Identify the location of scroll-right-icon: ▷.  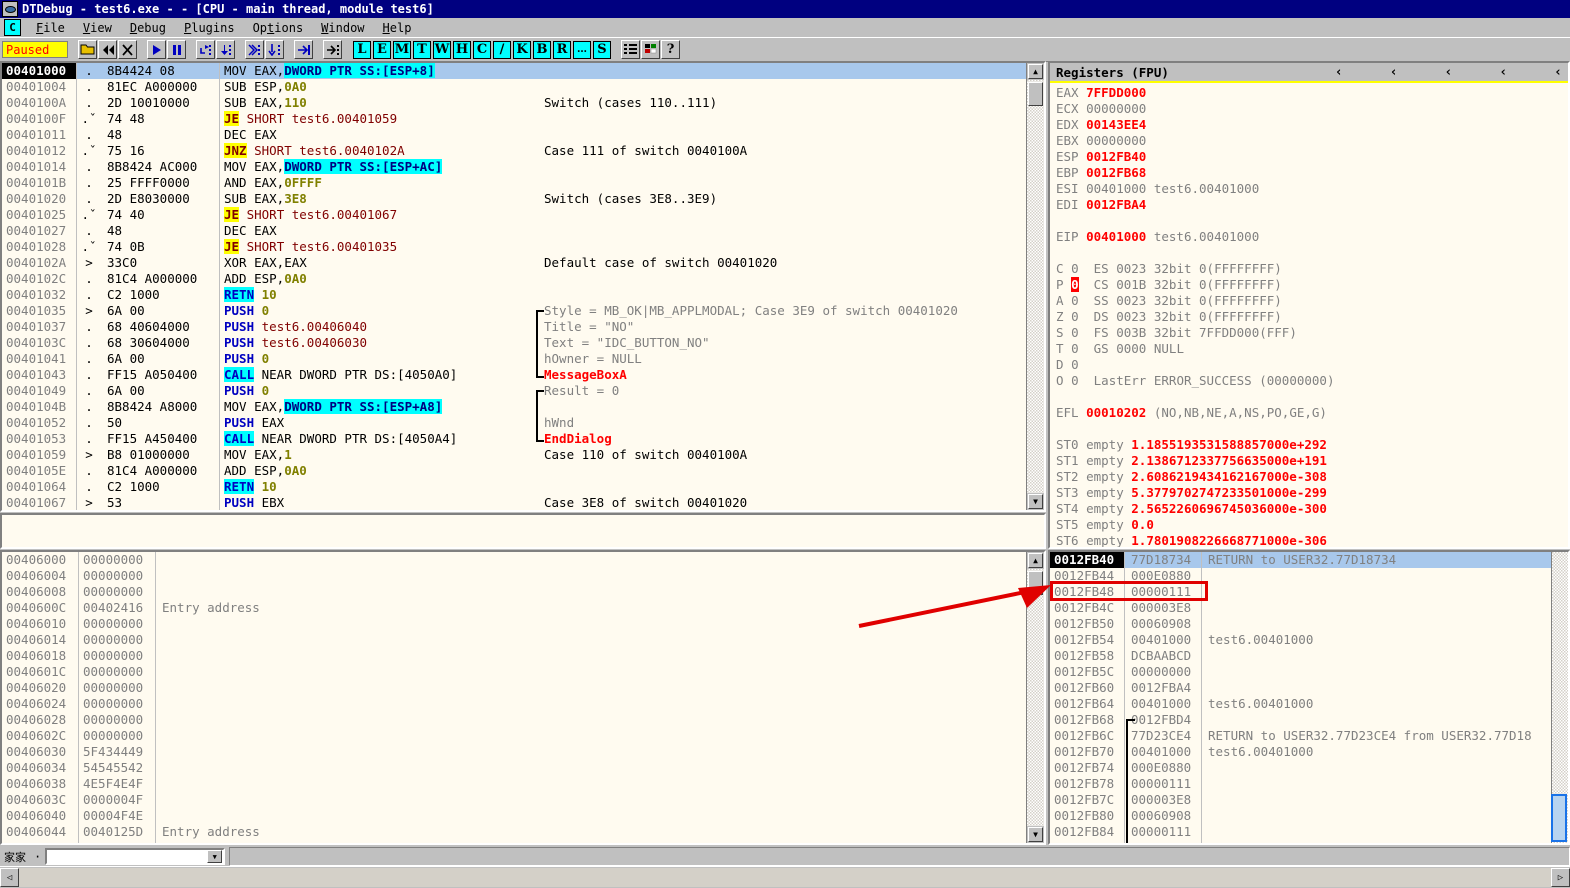
(1560, 877).